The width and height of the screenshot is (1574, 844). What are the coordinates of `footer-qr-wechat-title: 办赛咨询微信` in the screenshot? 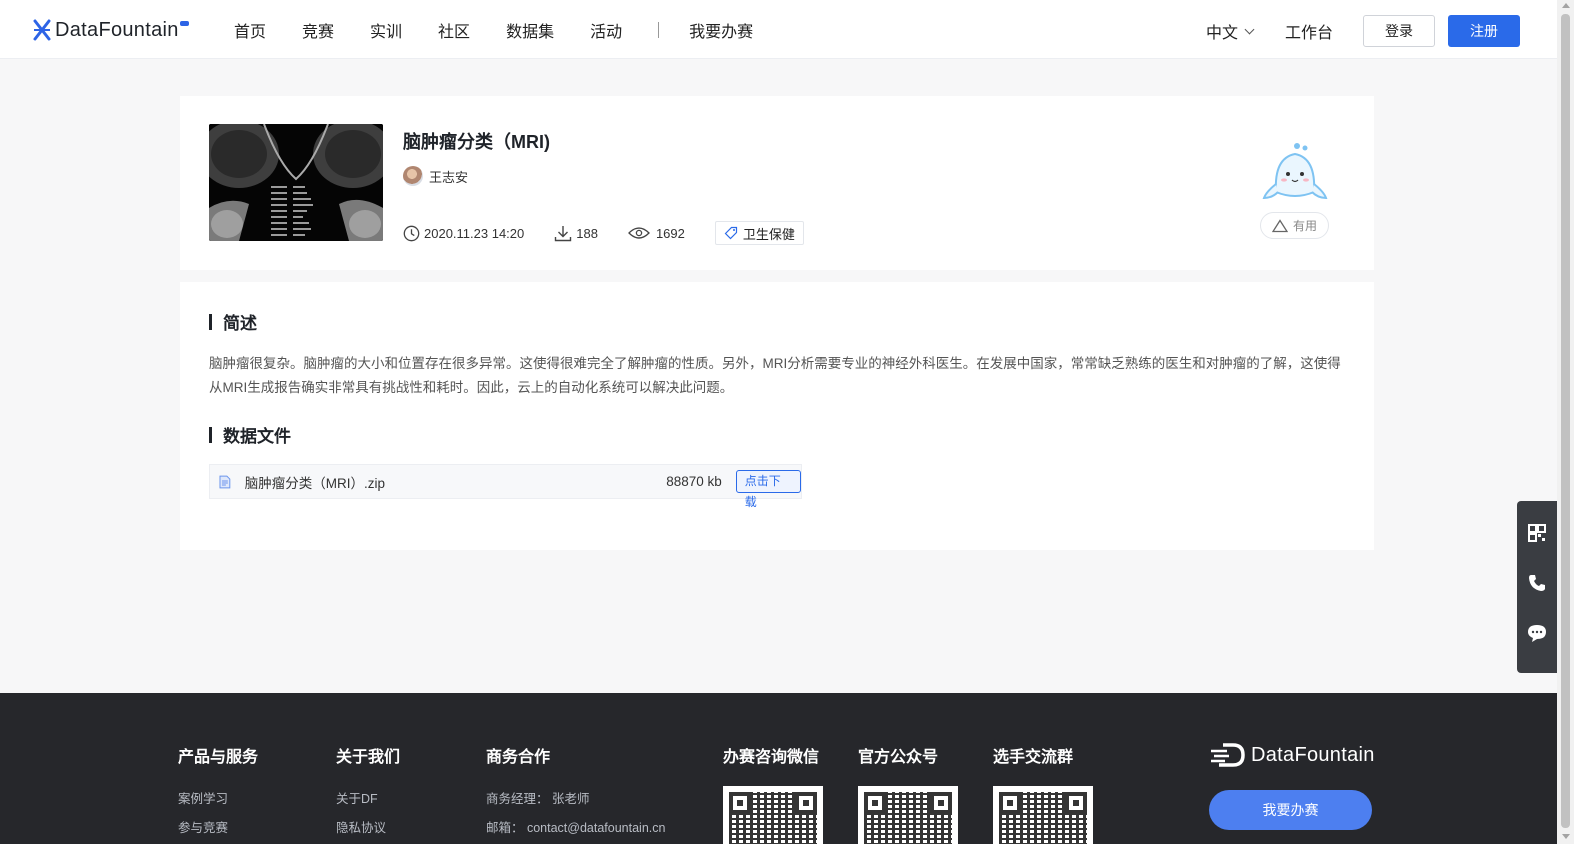 It's located at (771, 757).